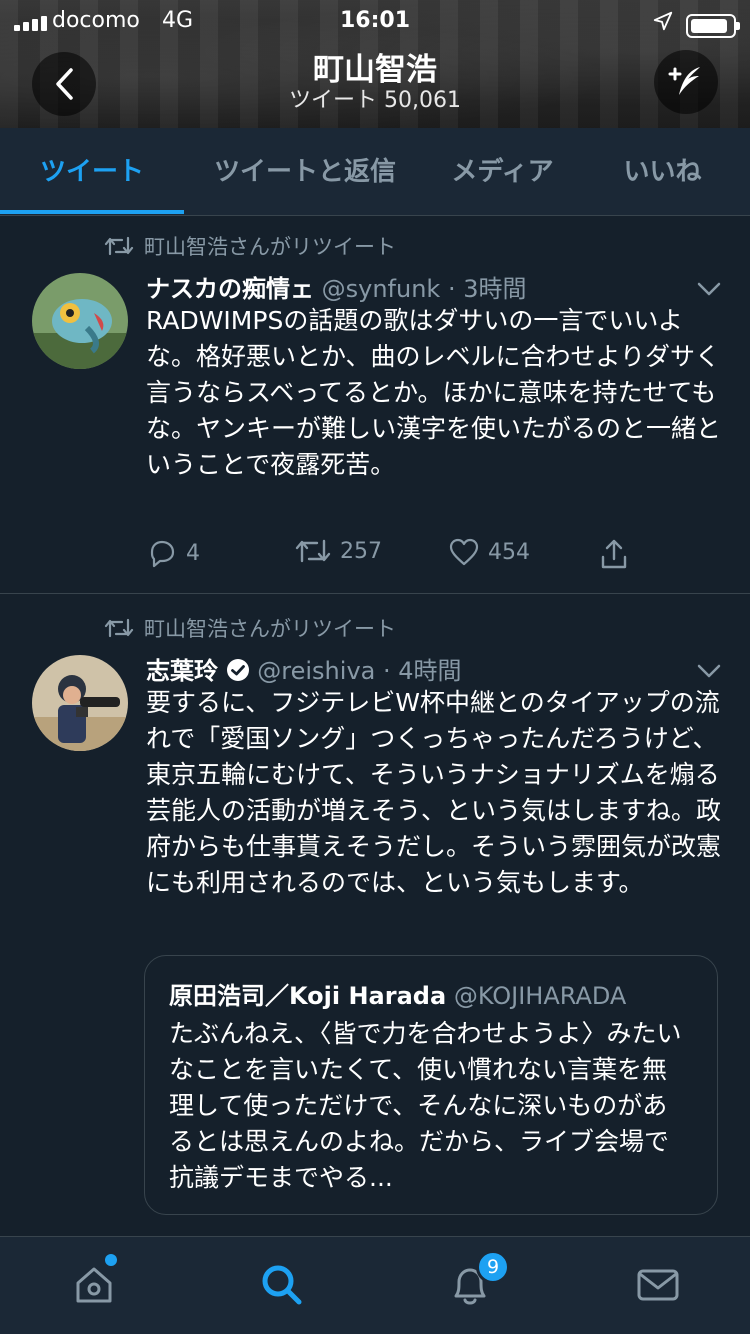 This screenshot has width=750, height=1334. Describe the element at coordinates (502, 172) in the screenshot. I see `tab-media: メディア` at that location.